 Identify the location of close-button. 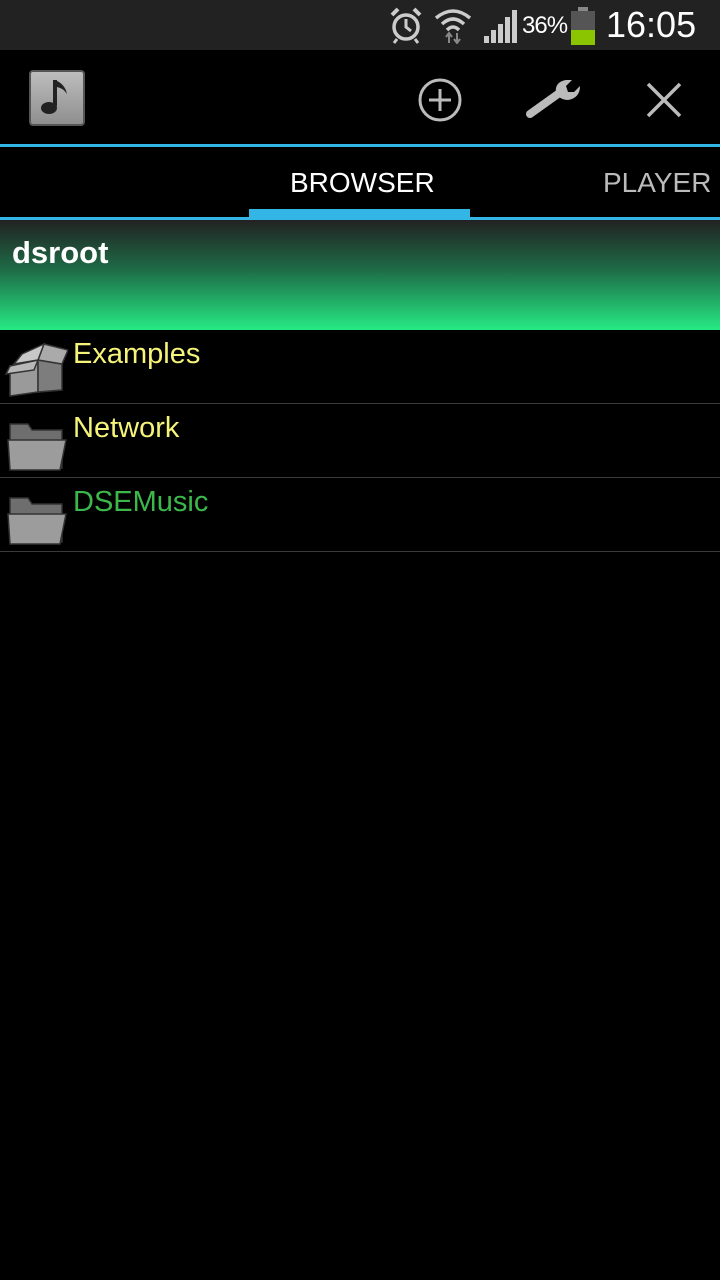
(664, 100).